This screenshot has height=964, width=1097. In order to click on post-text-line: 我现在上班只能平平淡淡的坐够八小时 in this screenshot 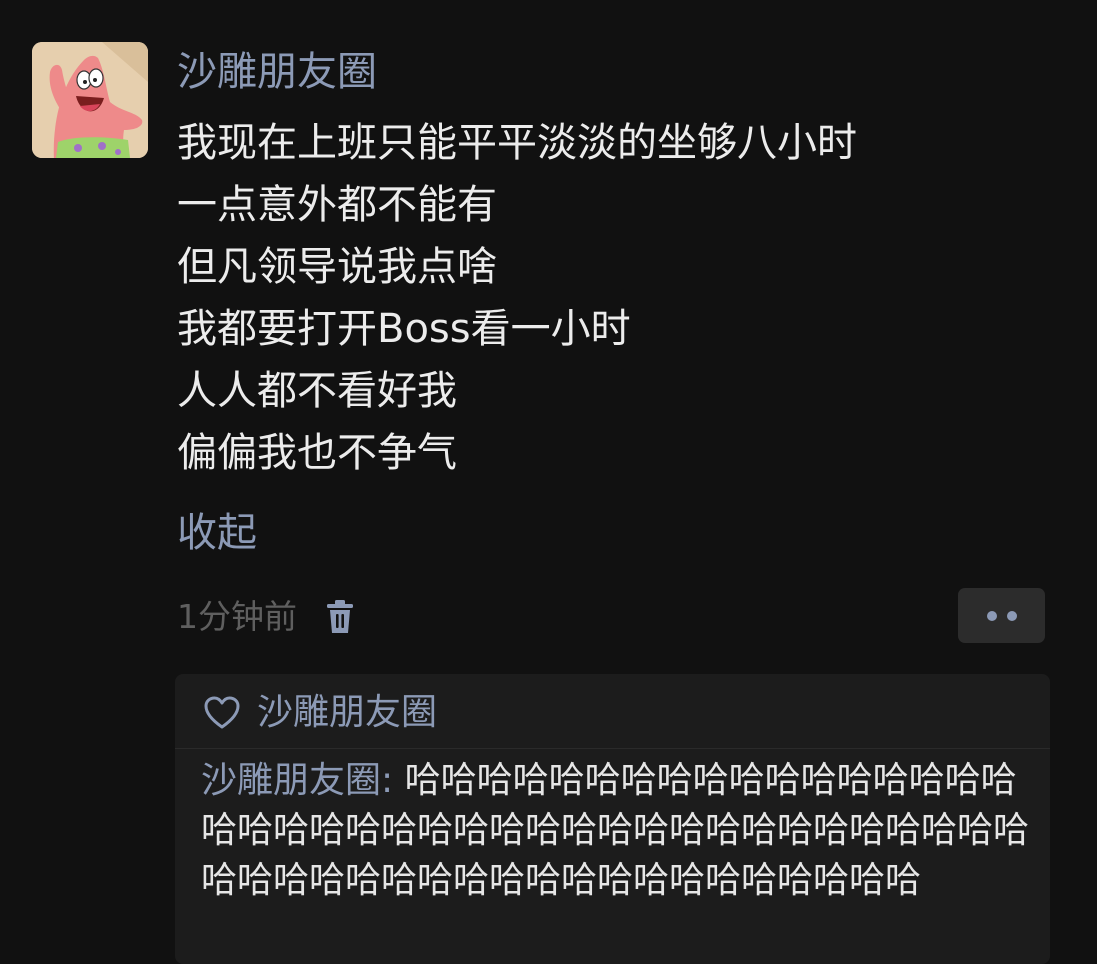, I will do `click(517, 143)`.